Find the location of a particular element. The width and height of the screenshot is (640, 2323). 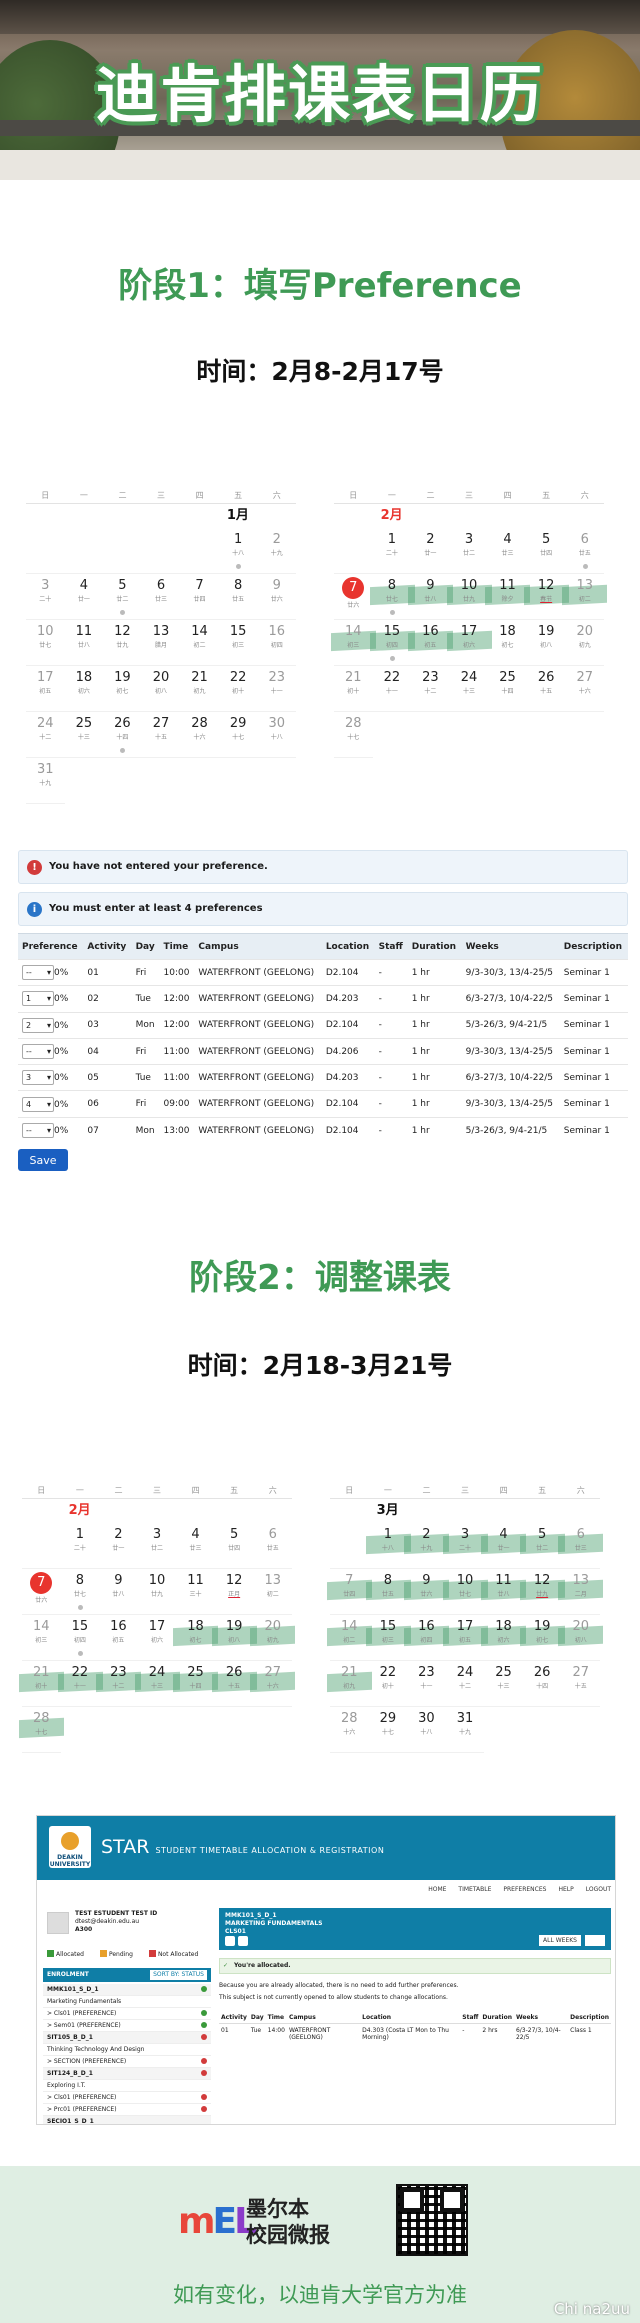

day-cell: 7 廿六 is located at coordinates (41, 1592).